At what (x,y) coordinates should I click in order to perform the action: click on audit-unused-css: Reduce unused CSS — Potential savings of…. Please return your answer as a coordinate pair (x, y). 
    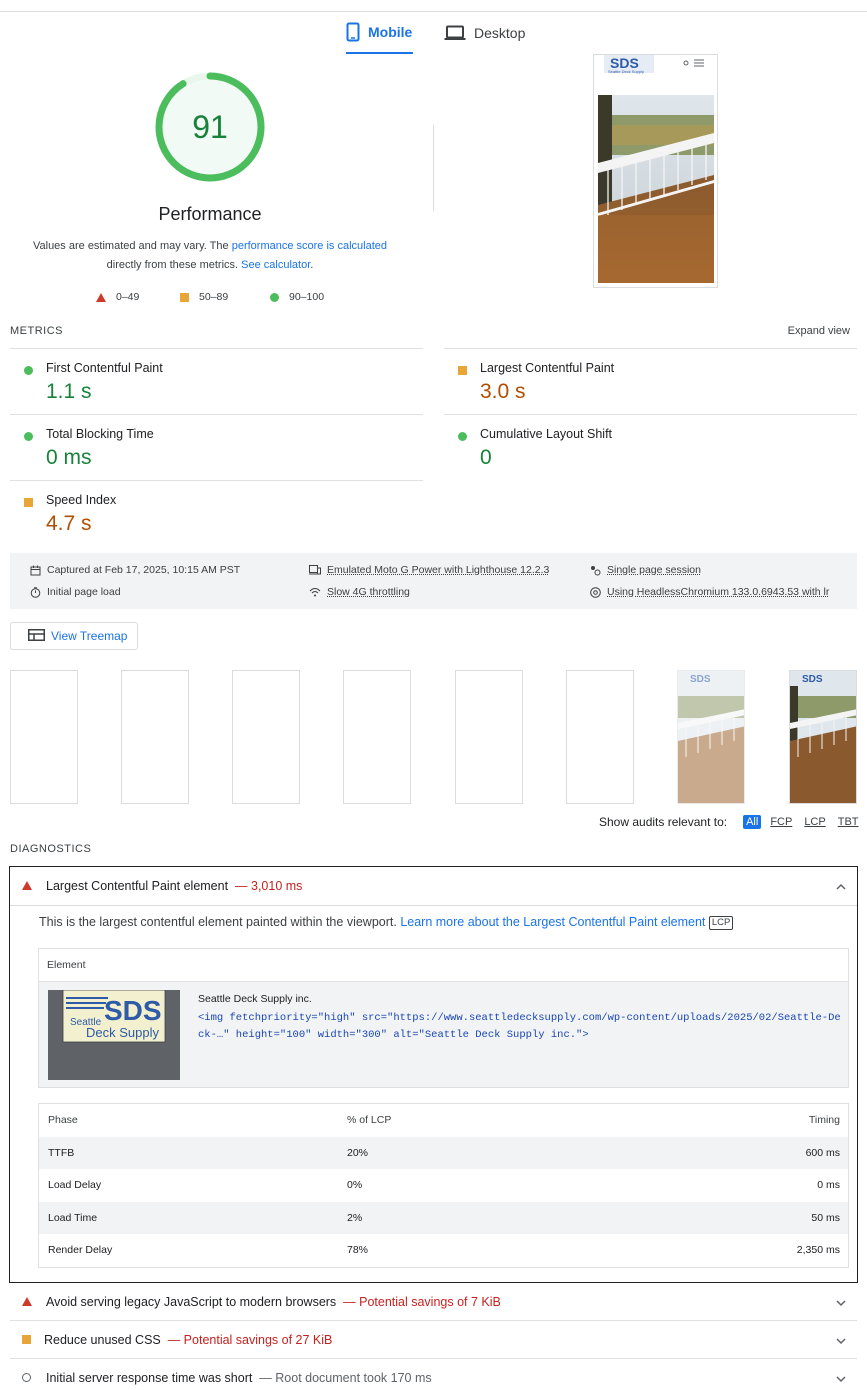
    Looking at the image, I should click on (433, 1340).